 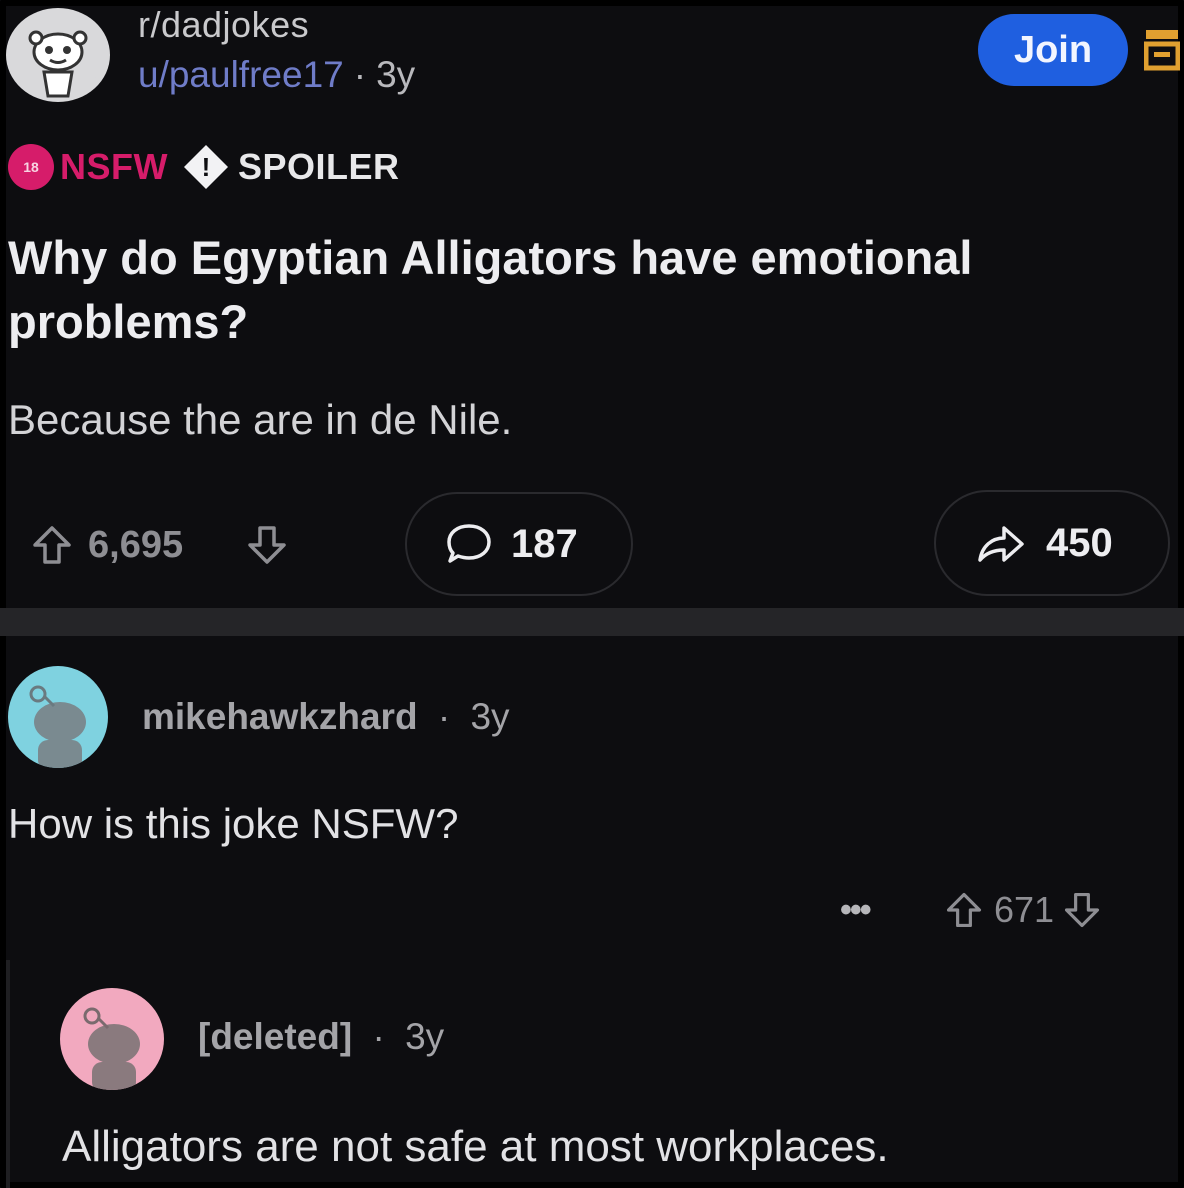 I want to click on comments-button: 187, so click(x=519, y=544).